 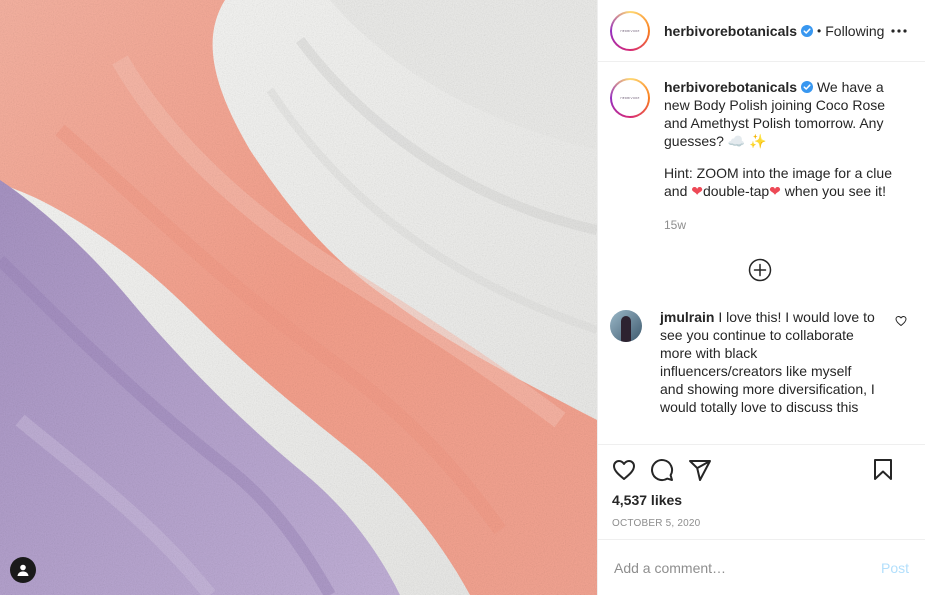 I want to click on share-button, so click(x=700, y=470).